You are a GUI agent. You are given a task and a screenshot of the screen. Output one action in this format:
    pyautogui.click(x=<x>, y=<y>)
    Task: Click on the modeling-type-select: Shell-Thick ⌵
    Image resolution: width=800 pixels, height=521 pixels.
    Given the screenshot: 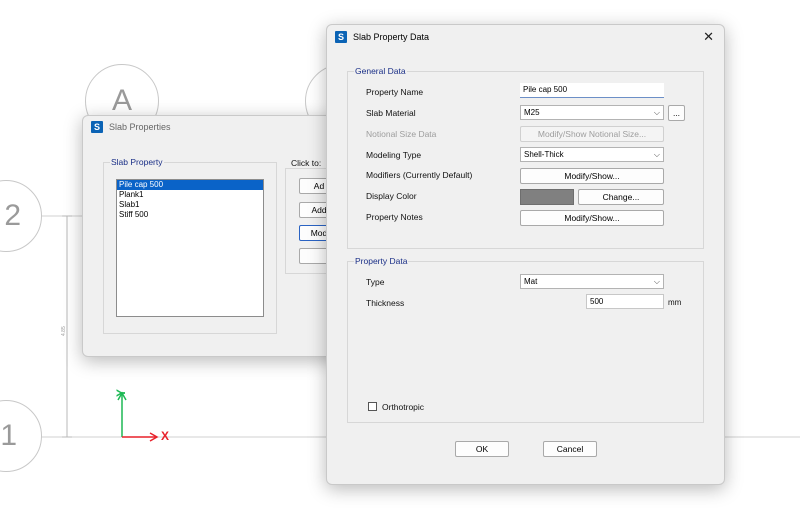 What is the action you would take?
    pyautogui.click(x=592, y=154)
    